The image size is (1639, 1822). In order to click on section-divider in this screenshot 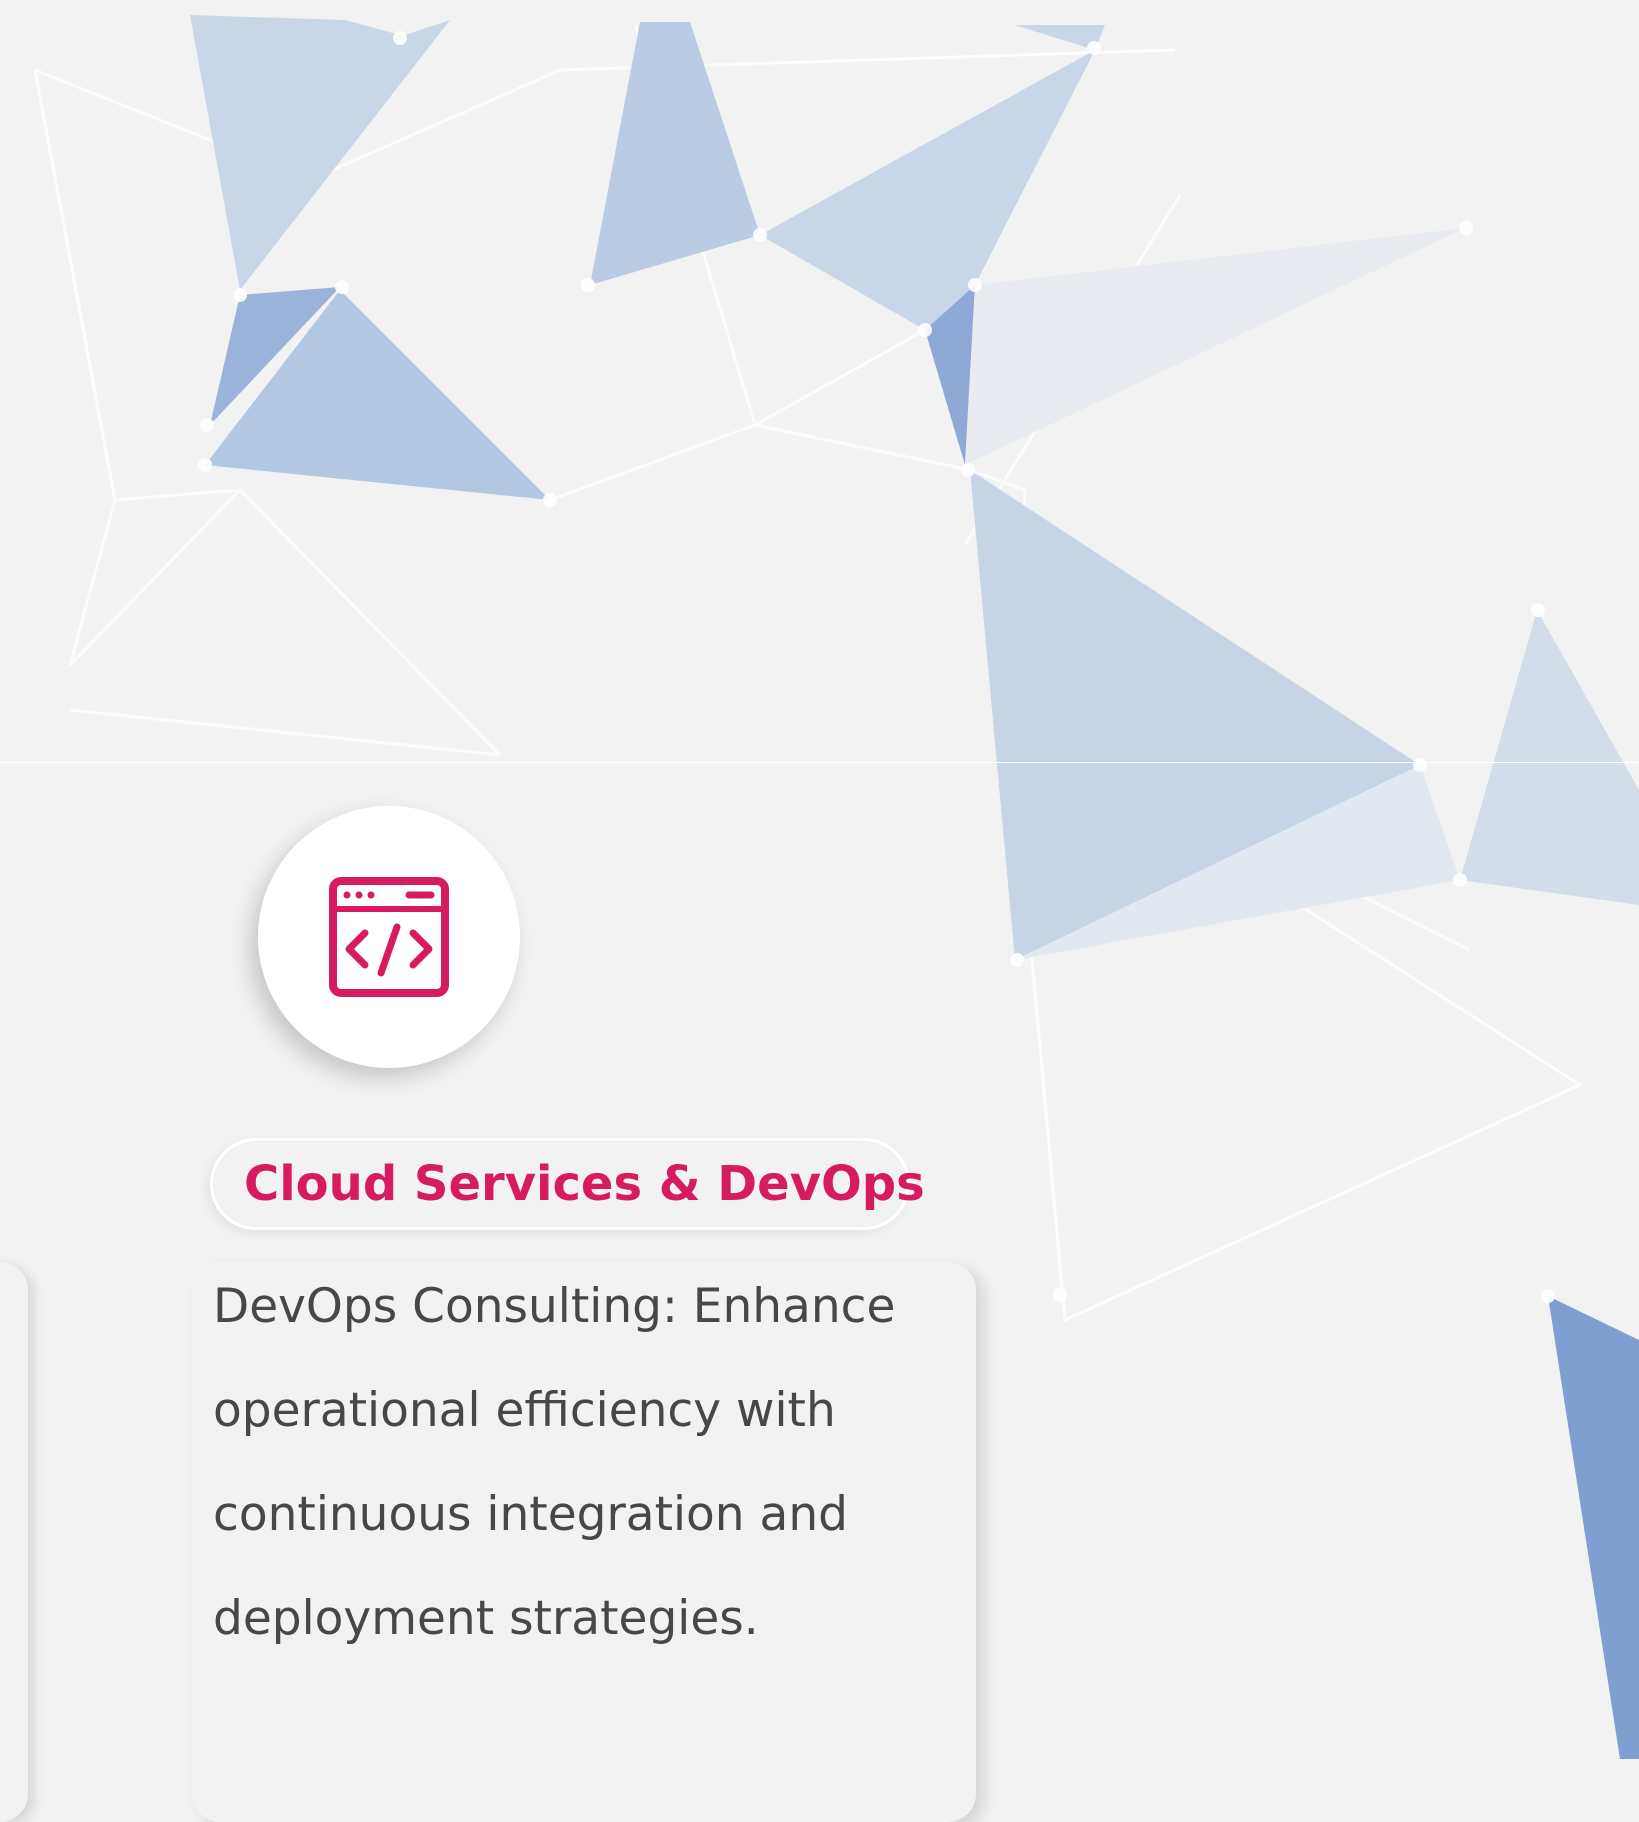, I will do `click(819, 762)`.